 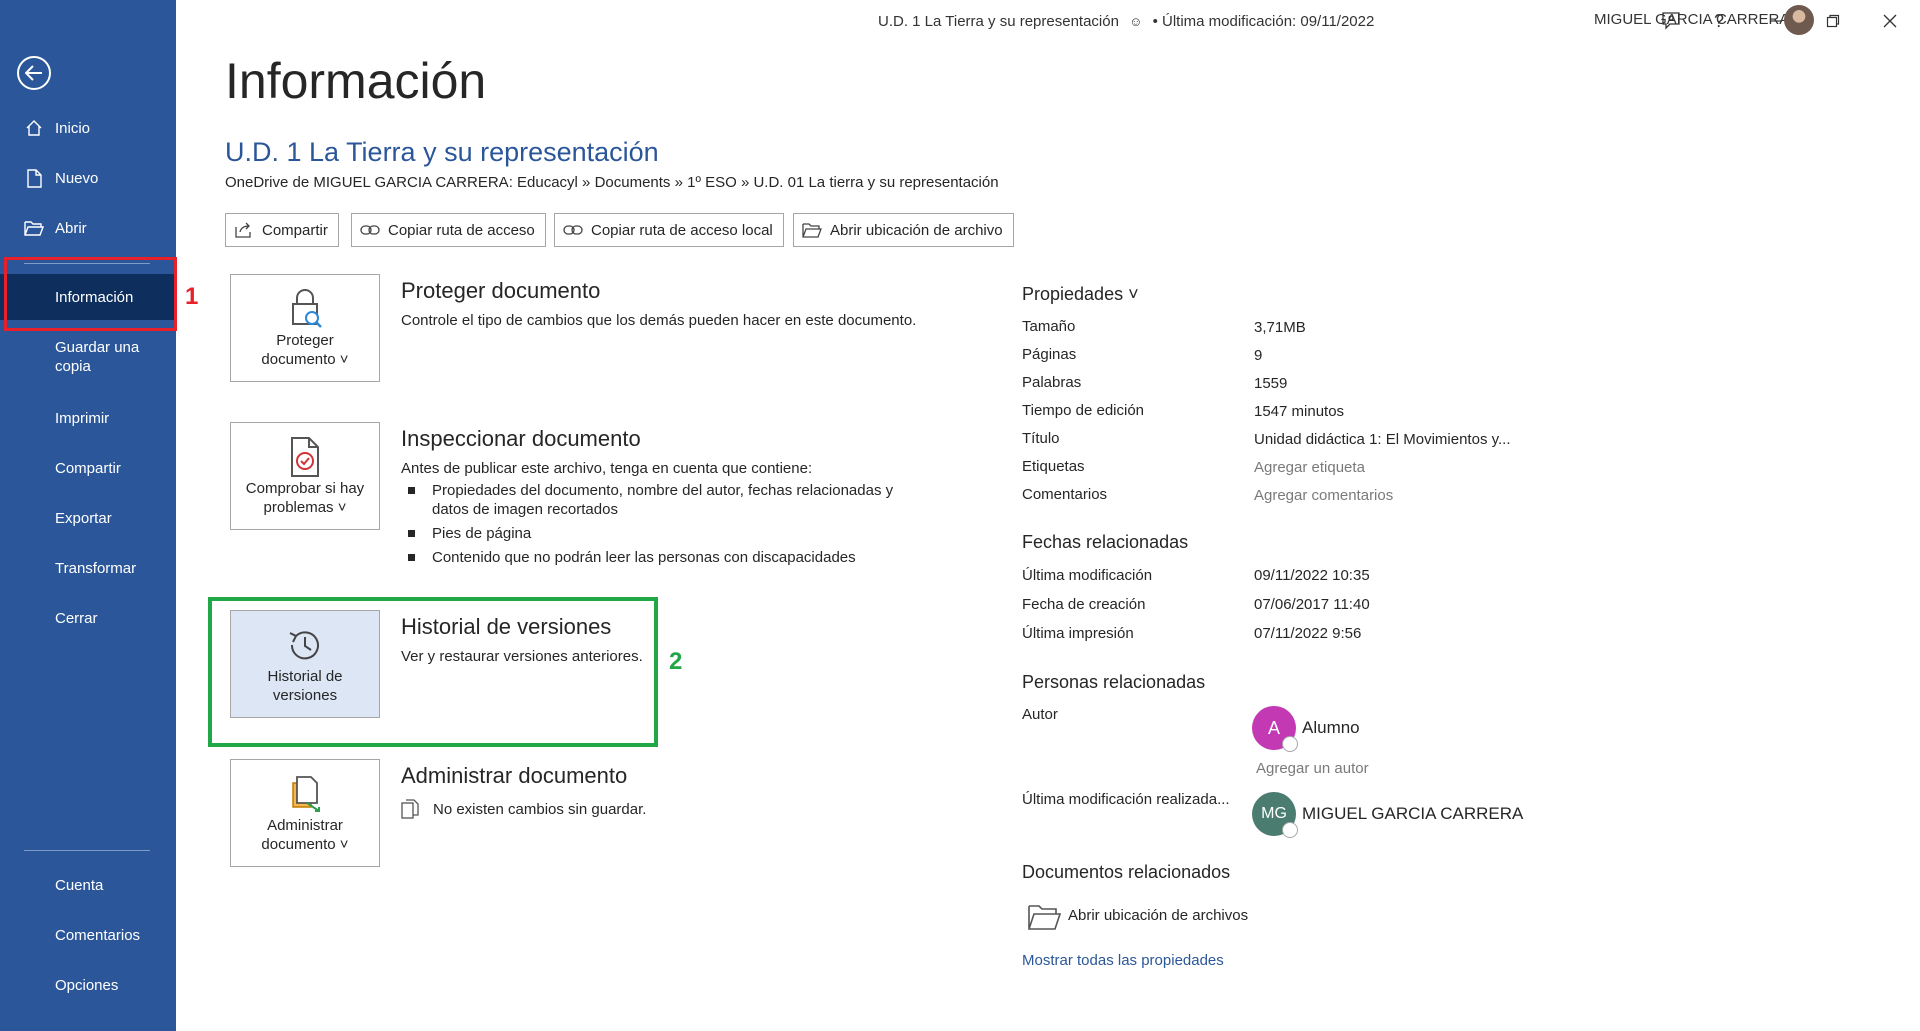 What do you see at coordinates (506, 626) in the screenshot?
I see `history-heading: Historial de versiones` at bounding box center [506, 626].